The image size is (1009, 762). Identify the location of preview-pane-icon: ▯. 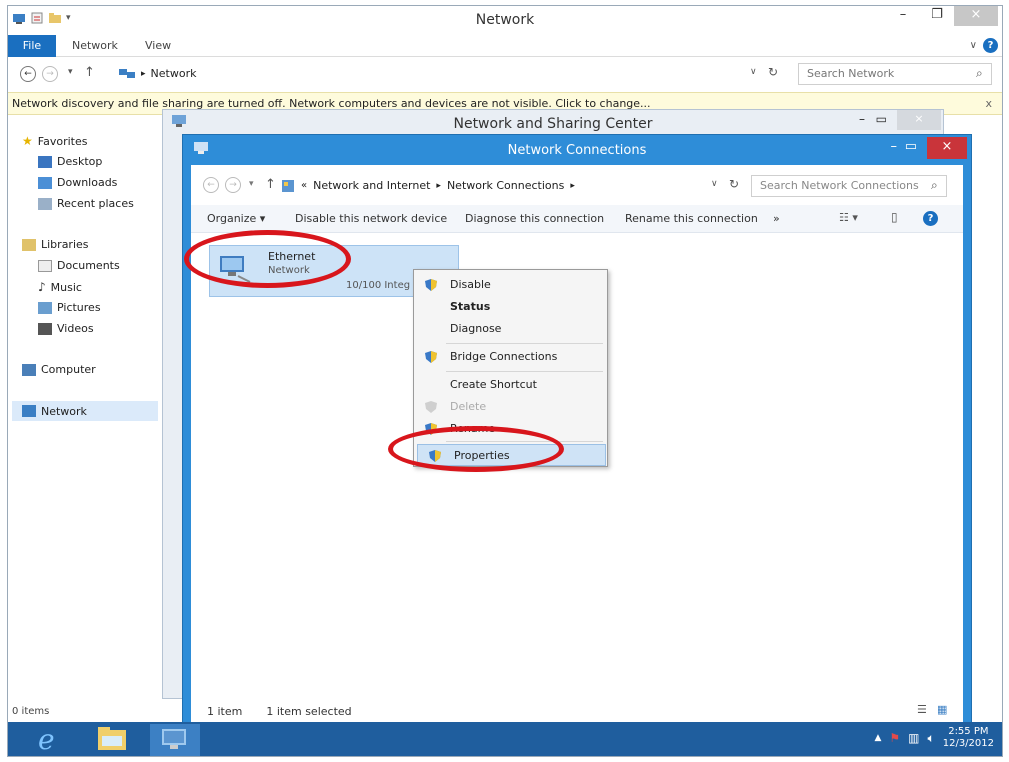
(894, 217).